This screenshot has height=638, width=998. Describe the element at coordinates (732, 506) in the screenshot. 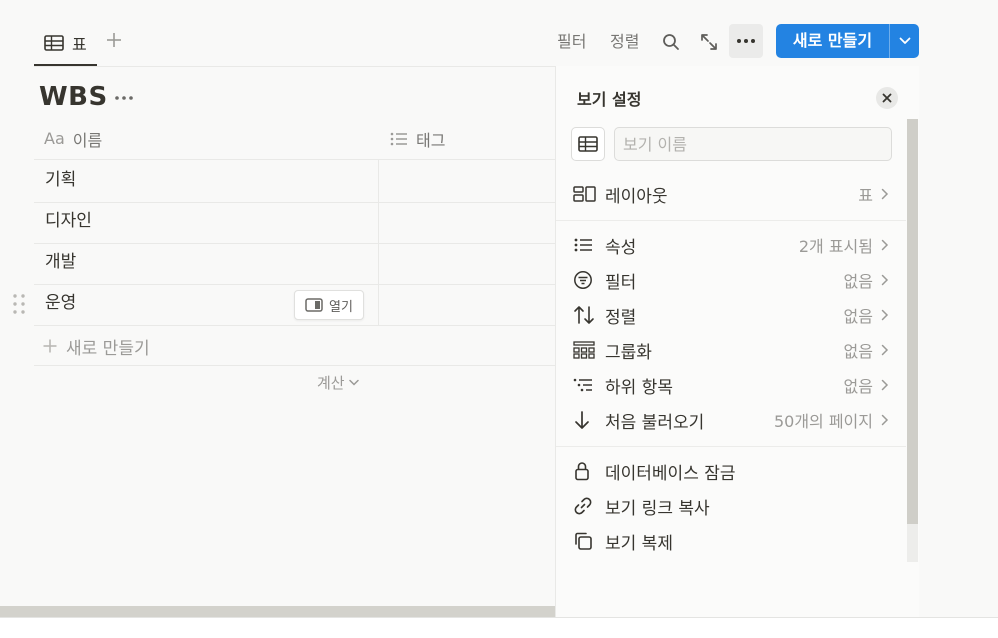

I see `panel-item-copy-link: 보기 링크 복사` at that location.